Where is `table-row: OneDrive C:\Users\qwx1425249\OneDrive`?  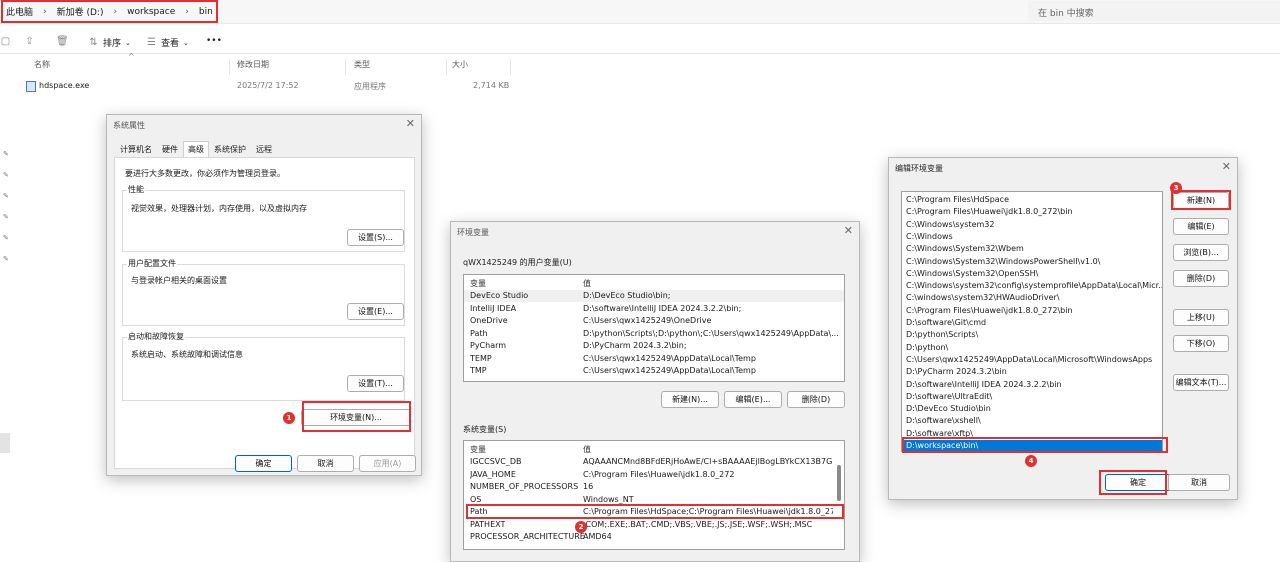 table-row: OneDrive C:\Users\qwx1425249\OneDrive is located at coordinates (654, 321).